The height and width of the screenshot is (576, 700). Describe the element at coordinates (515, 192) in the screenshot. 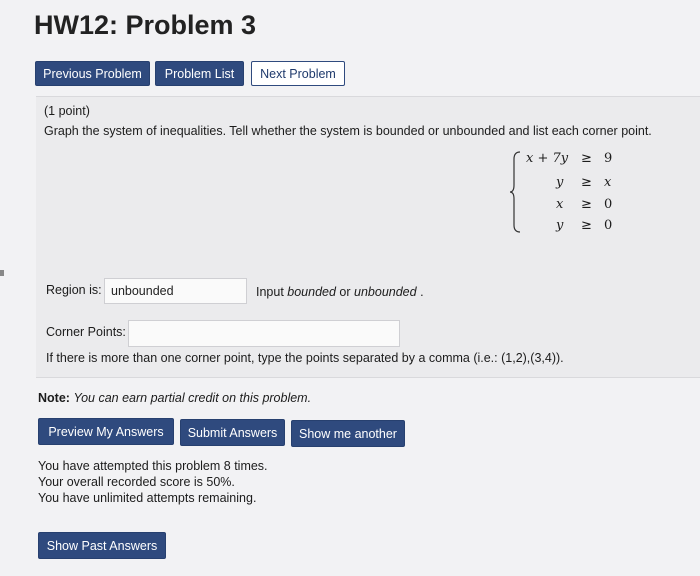

I see `left-brace-icon` at that location.